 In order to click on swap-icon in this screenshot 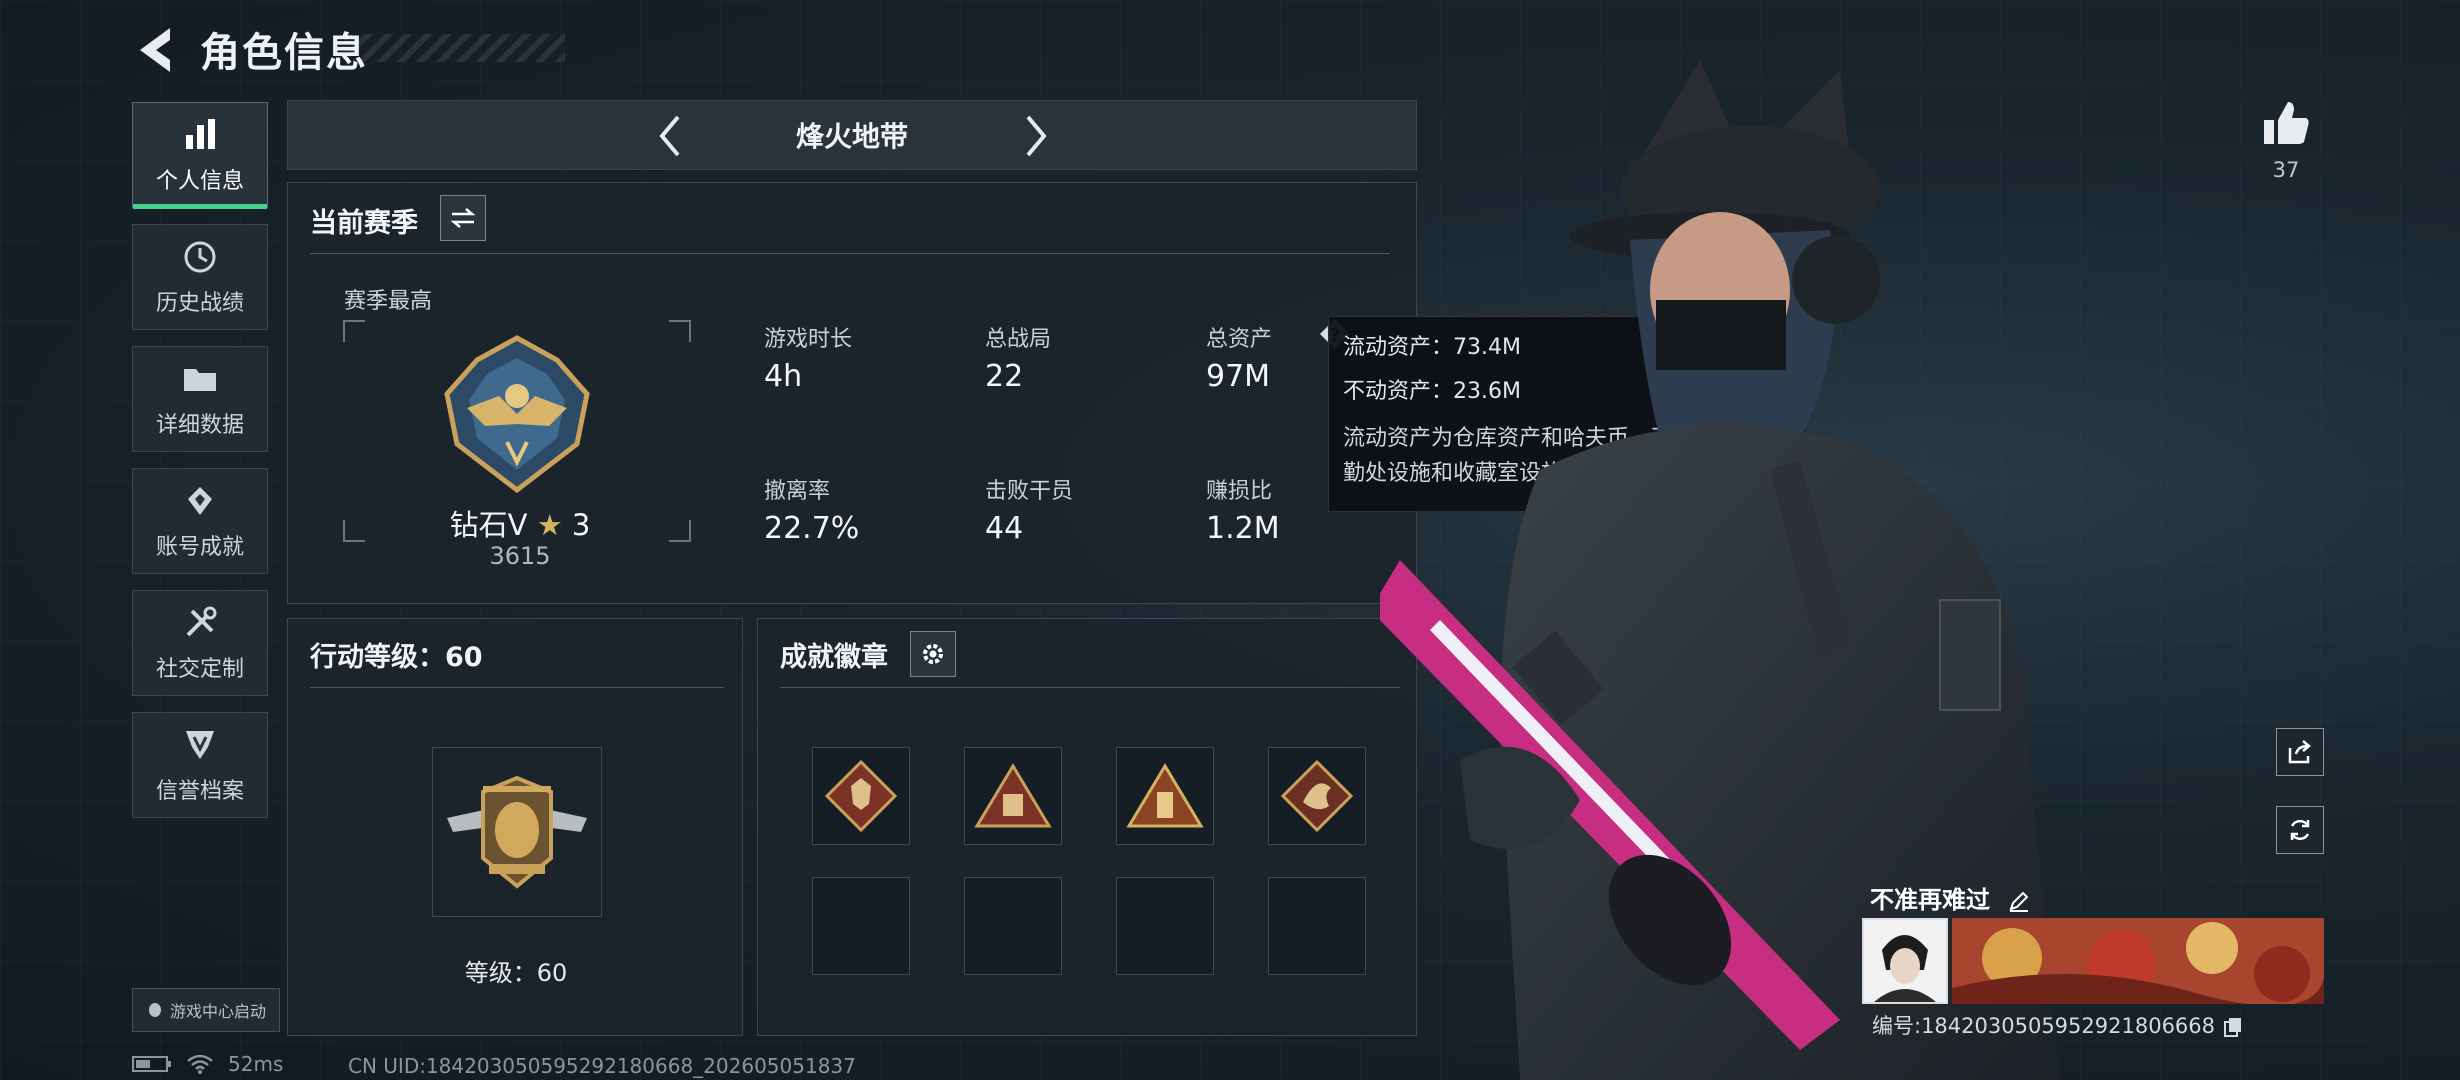, I will do `click(463, 218)`.